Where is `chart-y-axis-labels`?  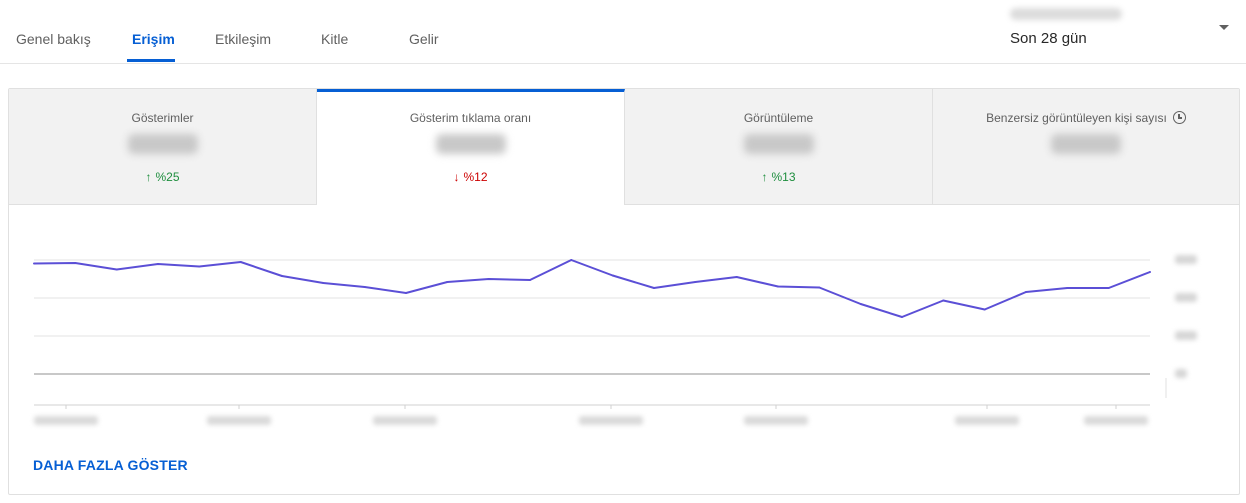
chart-y-axis-labels is located at coordinates (1181, 326).